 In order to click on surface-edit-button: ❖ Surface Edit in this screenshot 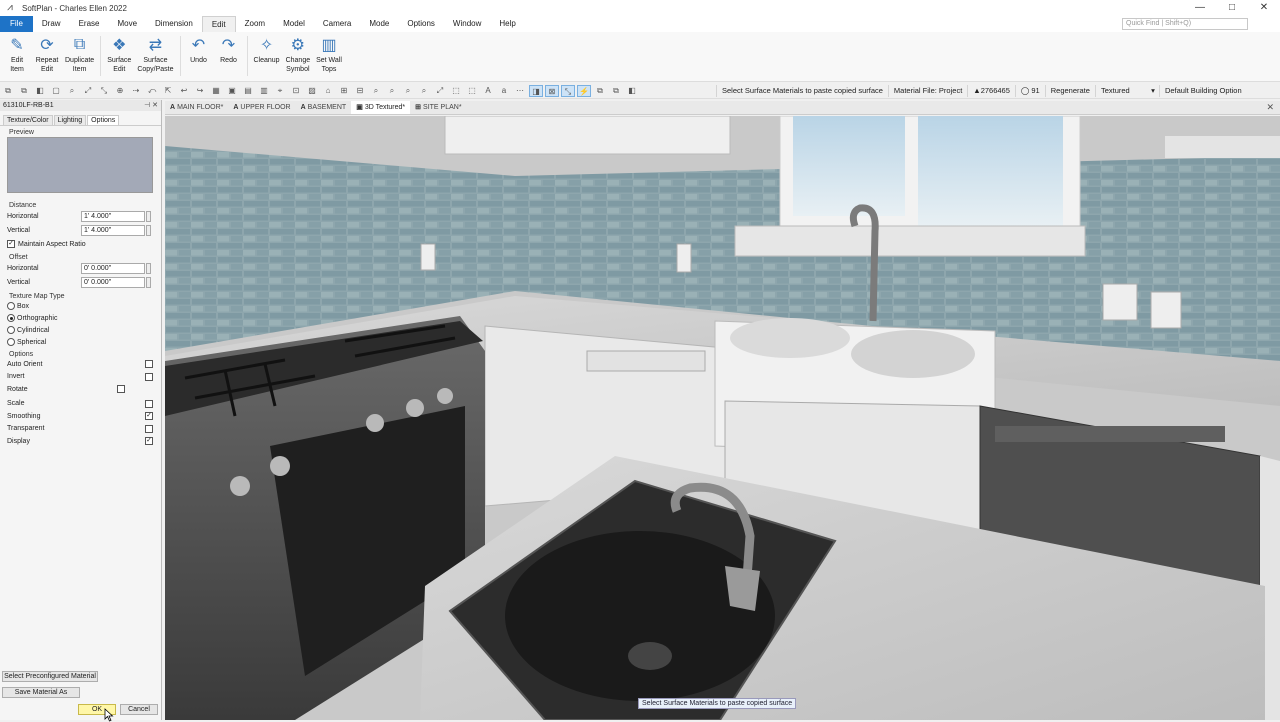, I will do `click(119, 53)`.